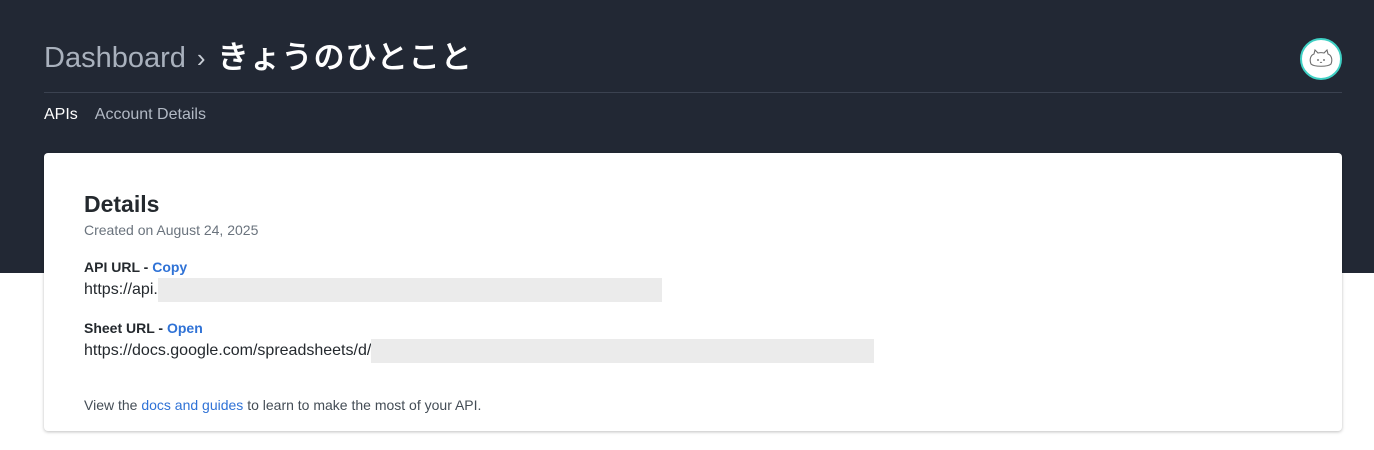 Image resolution: width=1374 pixels, height=450 pixels. Describe the element at coordinates (201, 58) in the screenshot. I see `chevron-right-icon: ›` at that location.